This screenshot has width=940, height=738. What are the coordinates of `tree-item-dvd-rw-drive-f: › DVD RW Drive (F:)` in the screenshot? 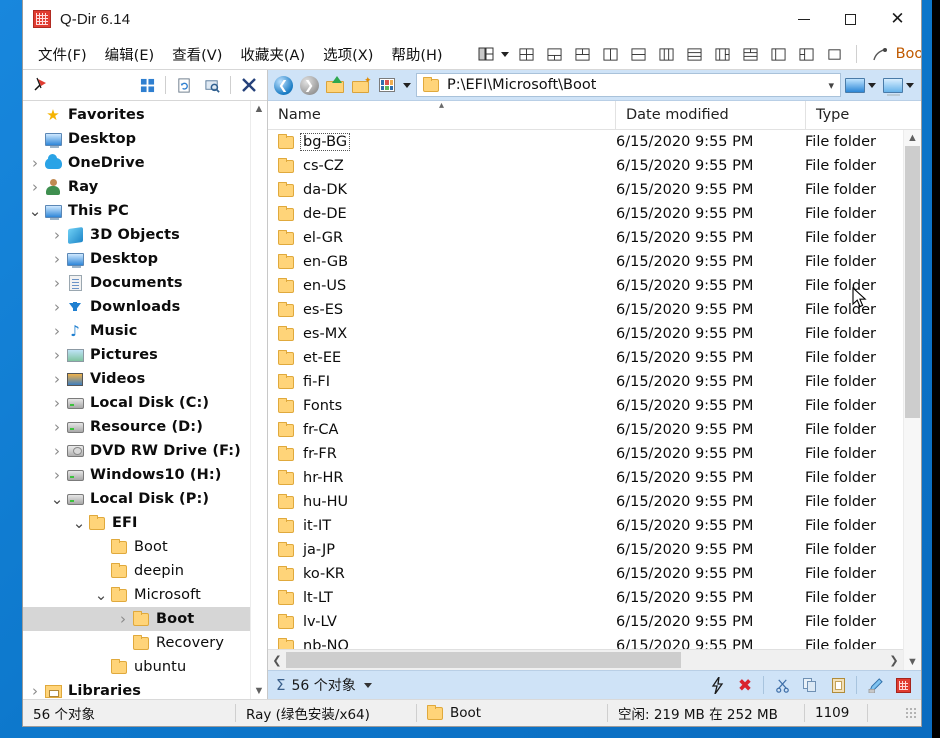 It's located at (136, 451).